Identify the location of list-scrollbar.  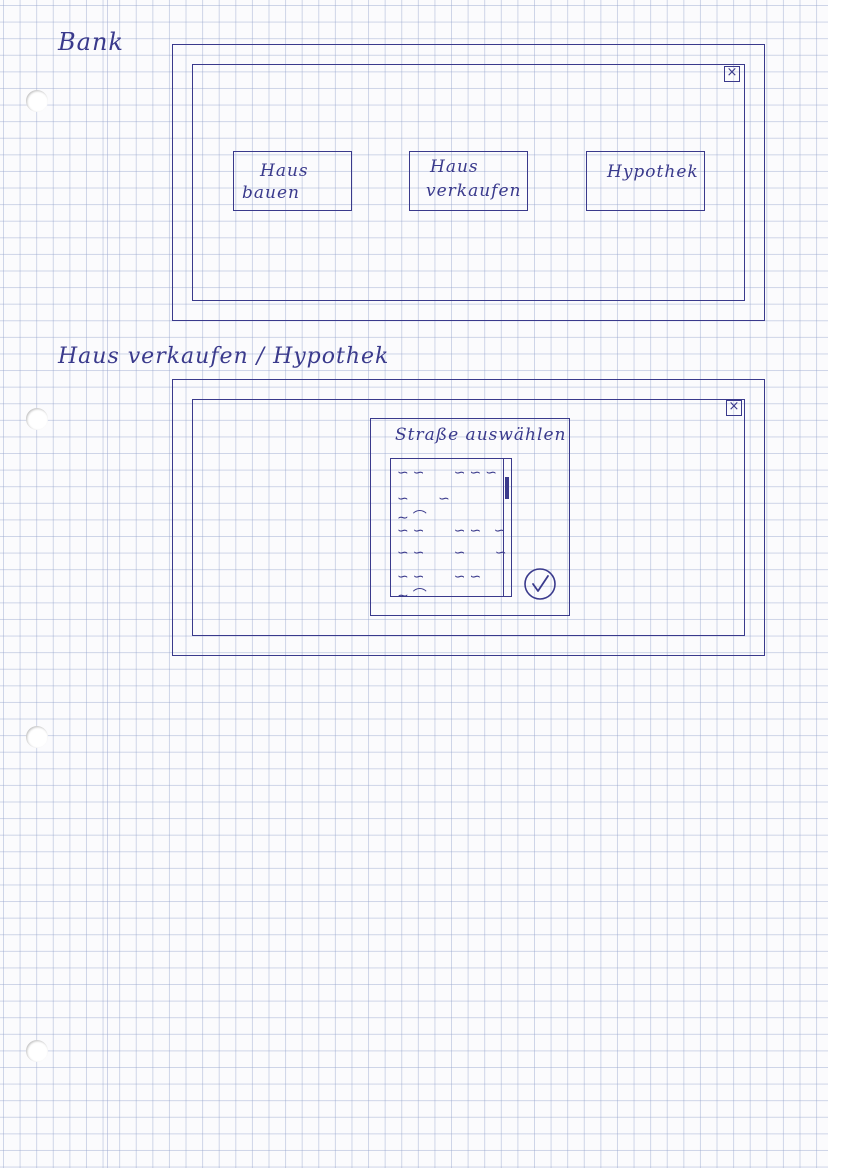
(507, 527).